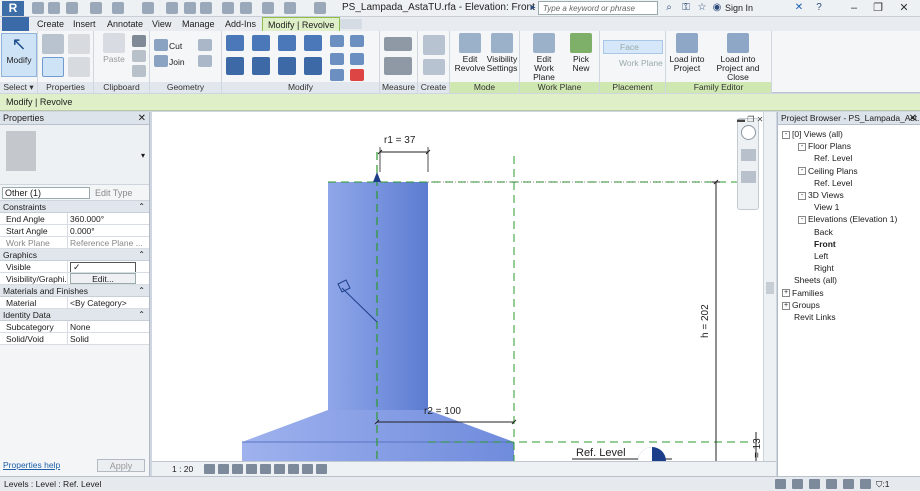 The image size is (920, 491). I want to click on visible-checkbox: ✓, so click(103, 267).